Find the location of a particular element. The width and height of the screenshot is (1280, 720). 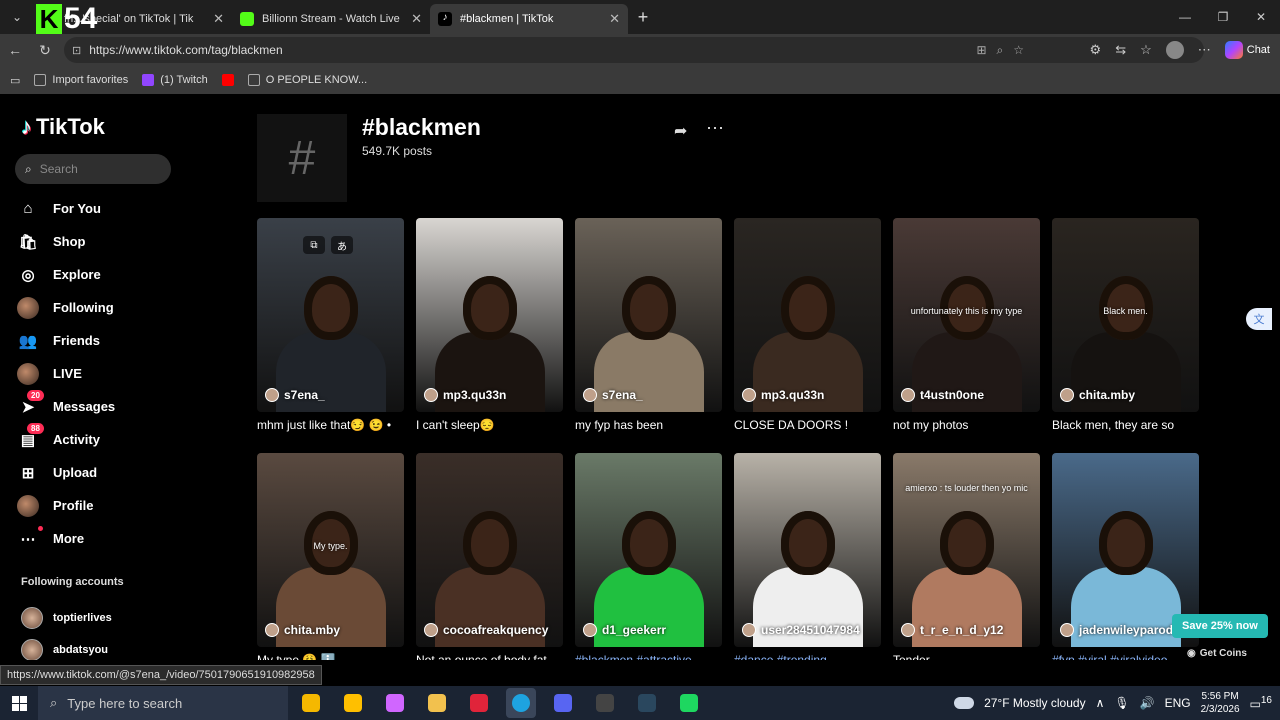

explorer-app-icon is located at coordinates (437, 703).